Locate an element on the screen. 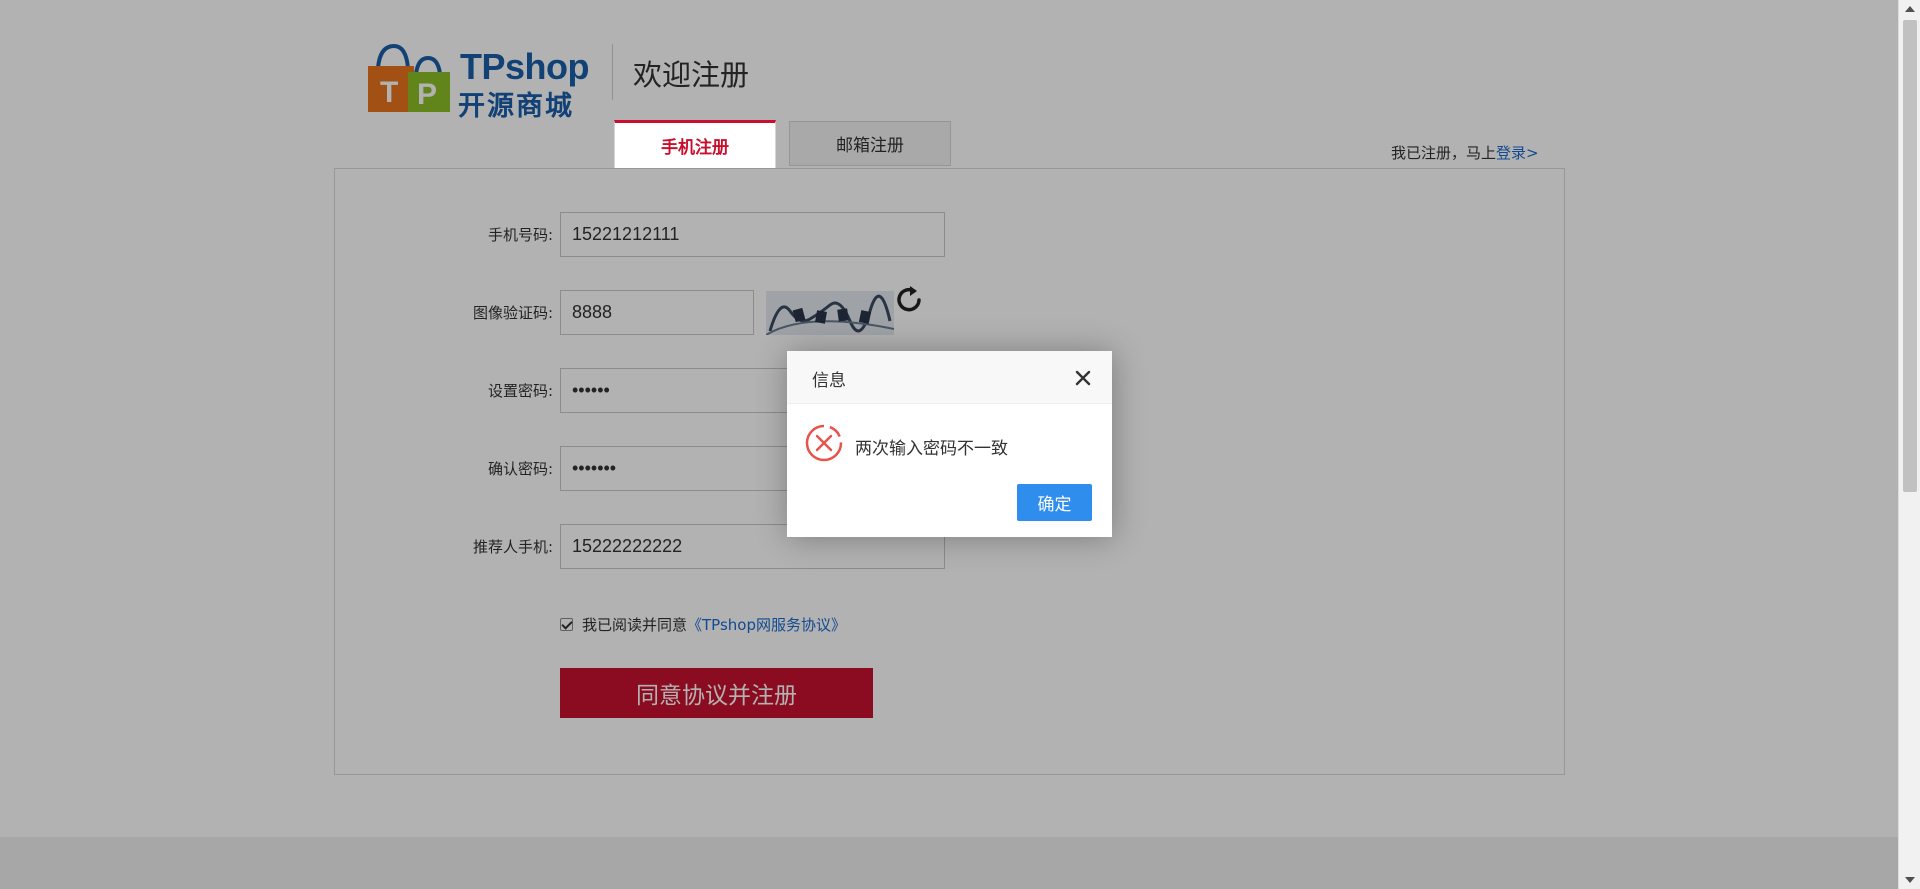  dialog-title: 信息 is located at coordinates (829, 381).